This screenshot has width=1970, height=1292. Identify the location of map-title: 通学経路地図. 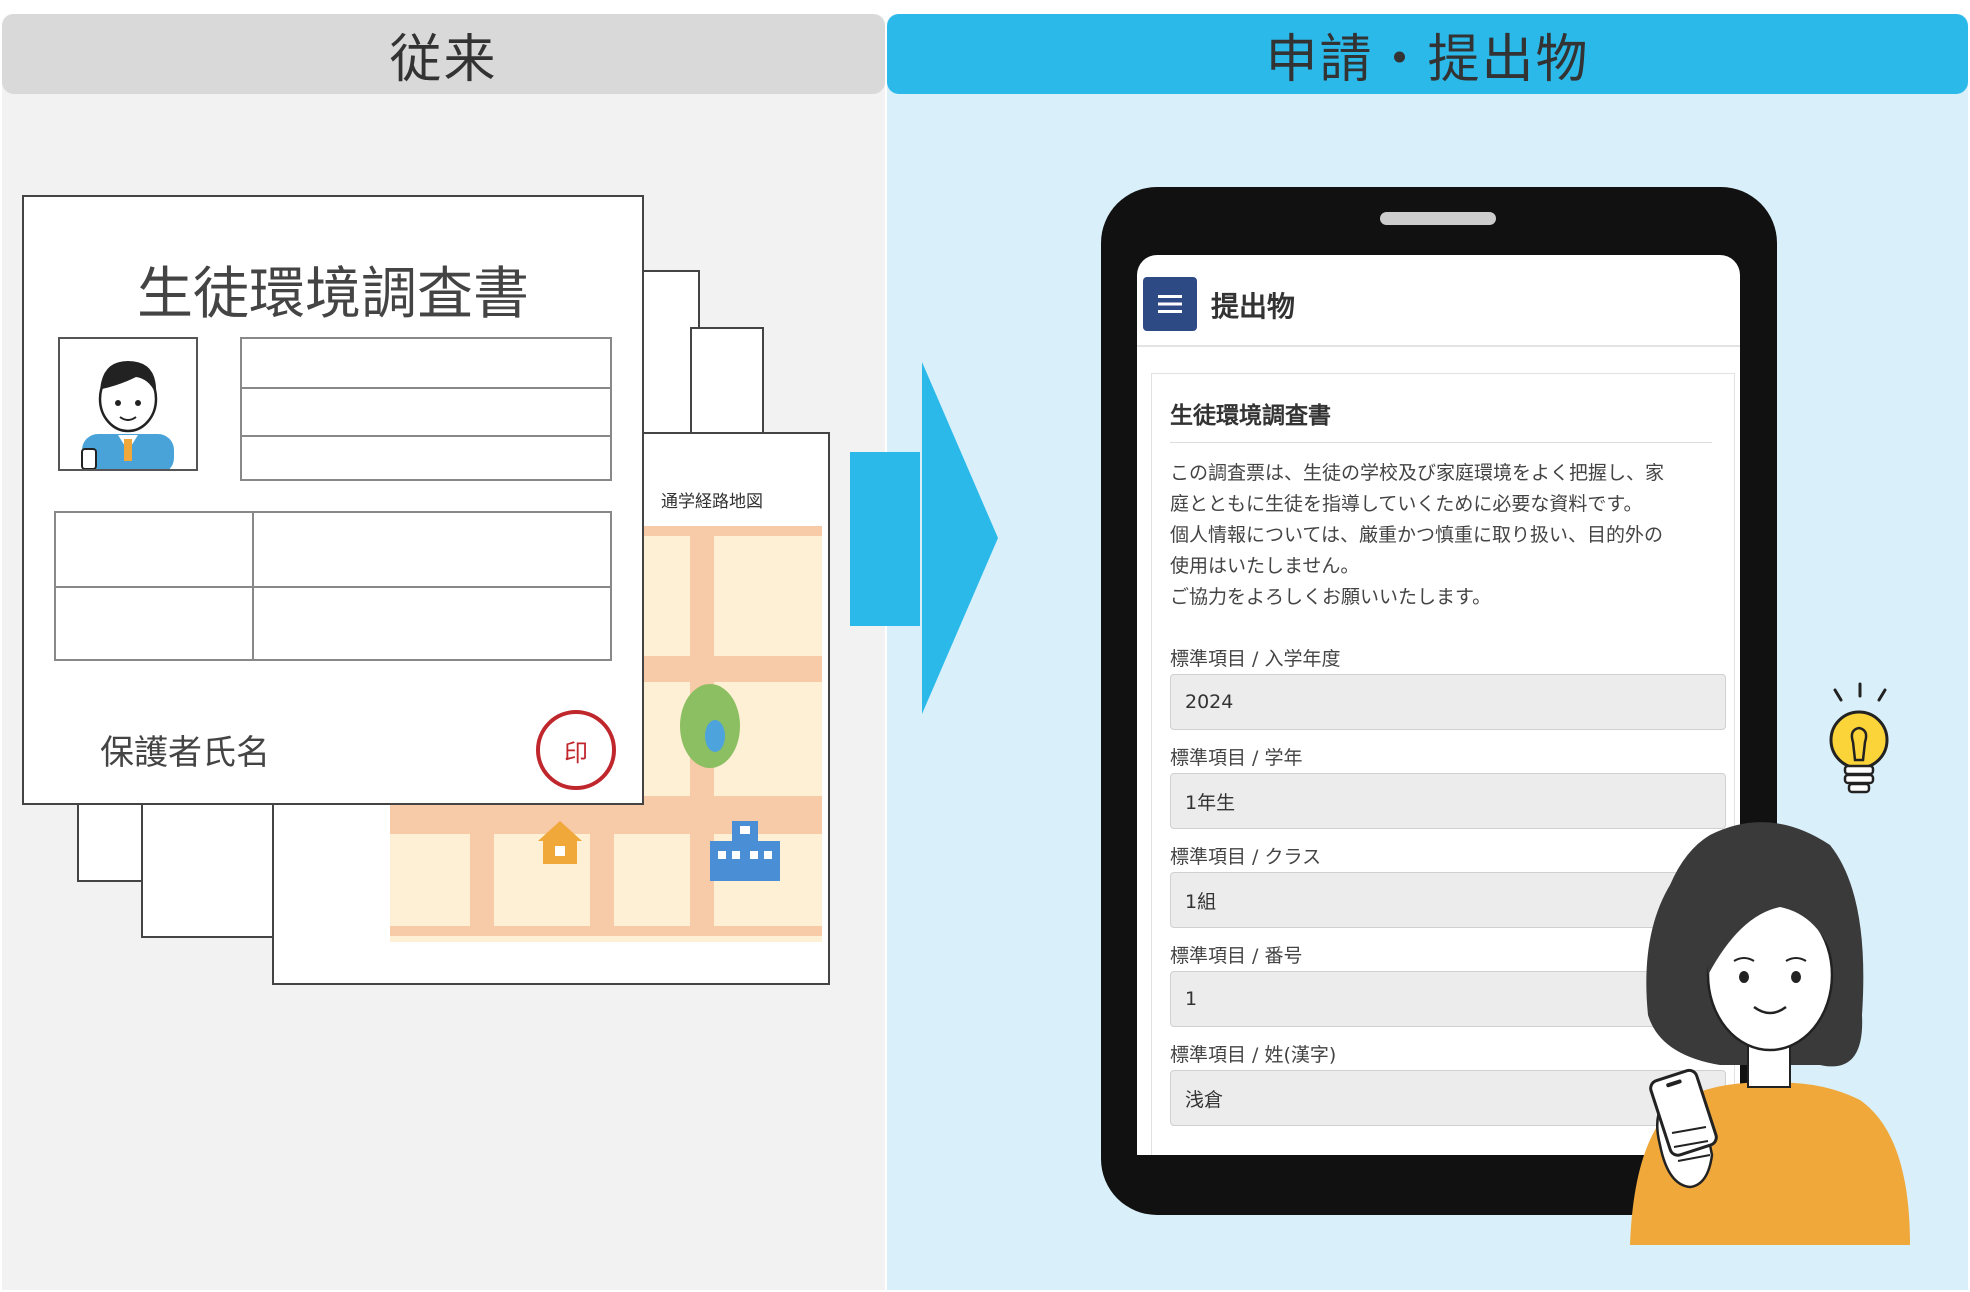
(712, 502).